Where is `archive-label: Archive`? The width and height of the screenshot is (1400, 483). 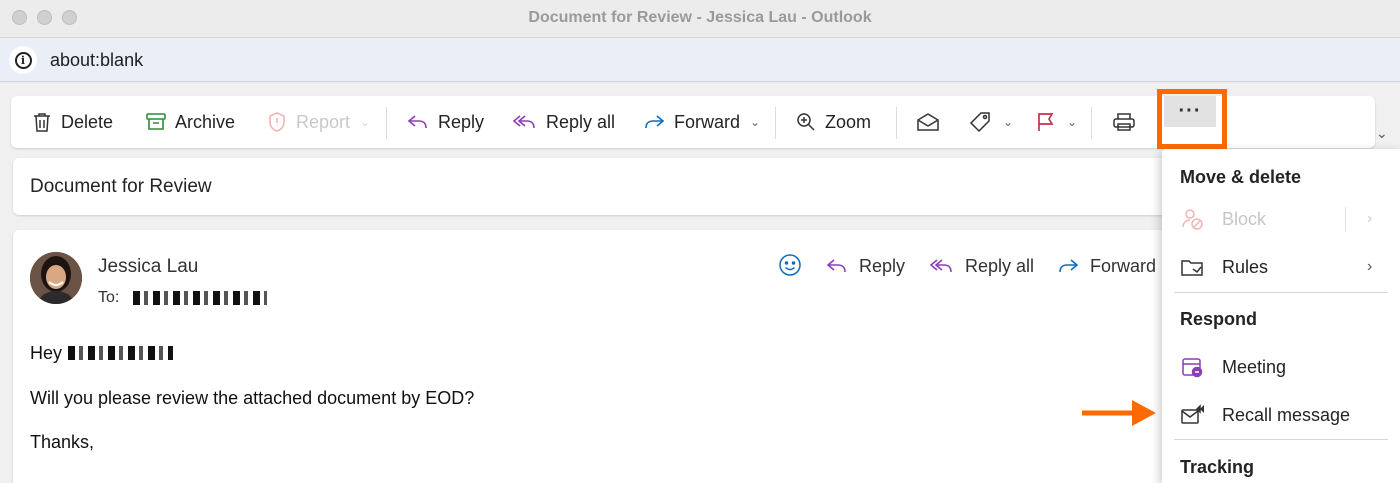 archive-label: Archive is located at coordinates (205, 121).